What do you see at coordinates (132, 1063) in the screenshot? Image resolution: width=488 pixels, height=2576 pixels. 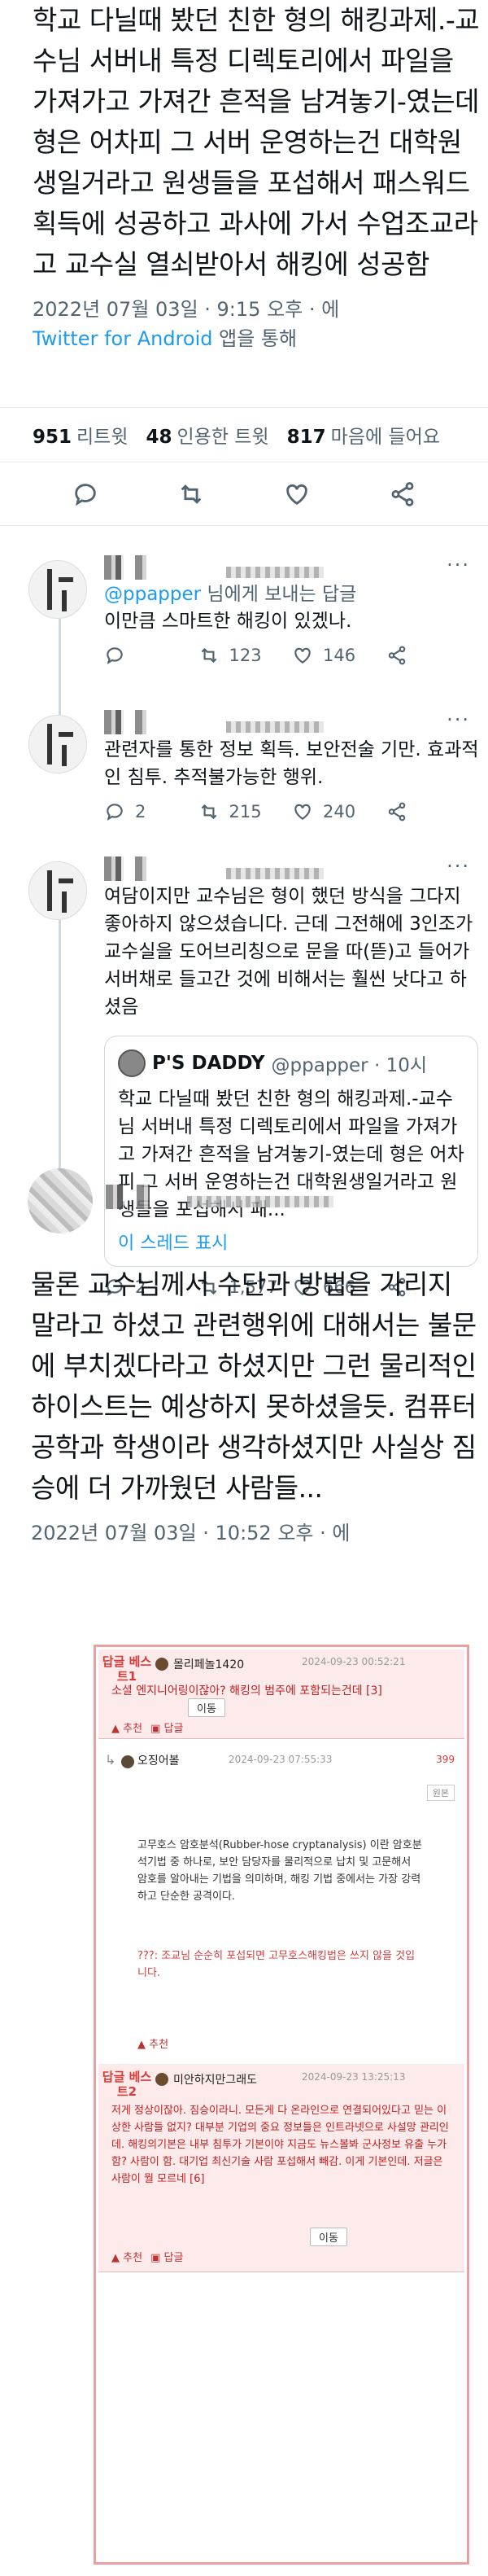 I see `quoted-avatar` at bounding box center [132, 1063].